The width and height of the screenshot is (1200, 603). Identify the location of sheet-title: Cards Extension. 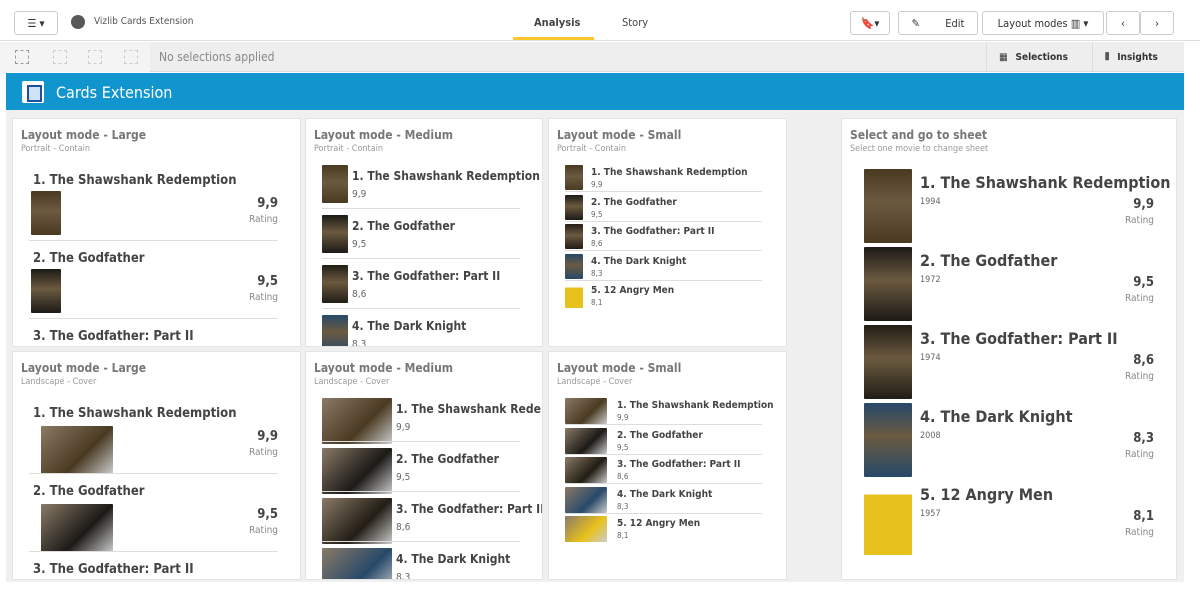
(114, 92).